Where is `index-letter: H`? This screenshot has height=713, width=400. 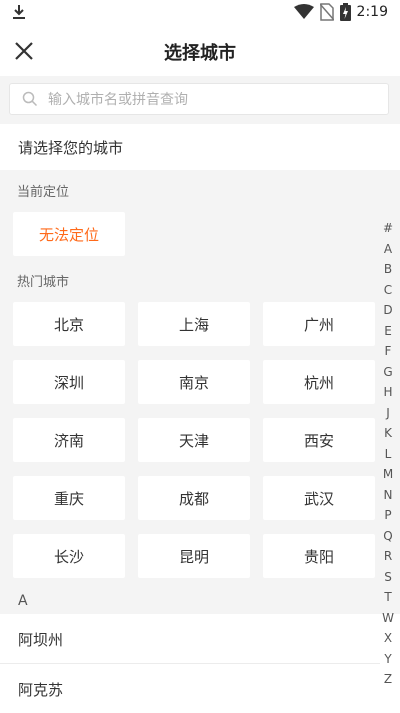
index-letter: H is located at coordinates (388, 392).